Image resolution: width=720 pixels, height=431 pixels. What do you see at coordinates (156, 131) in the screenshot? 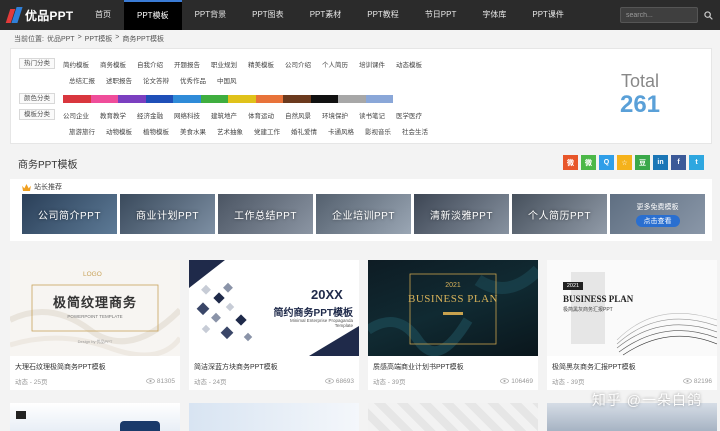
I see `filter-link: 植物模板` at bounding box center [156, 131].